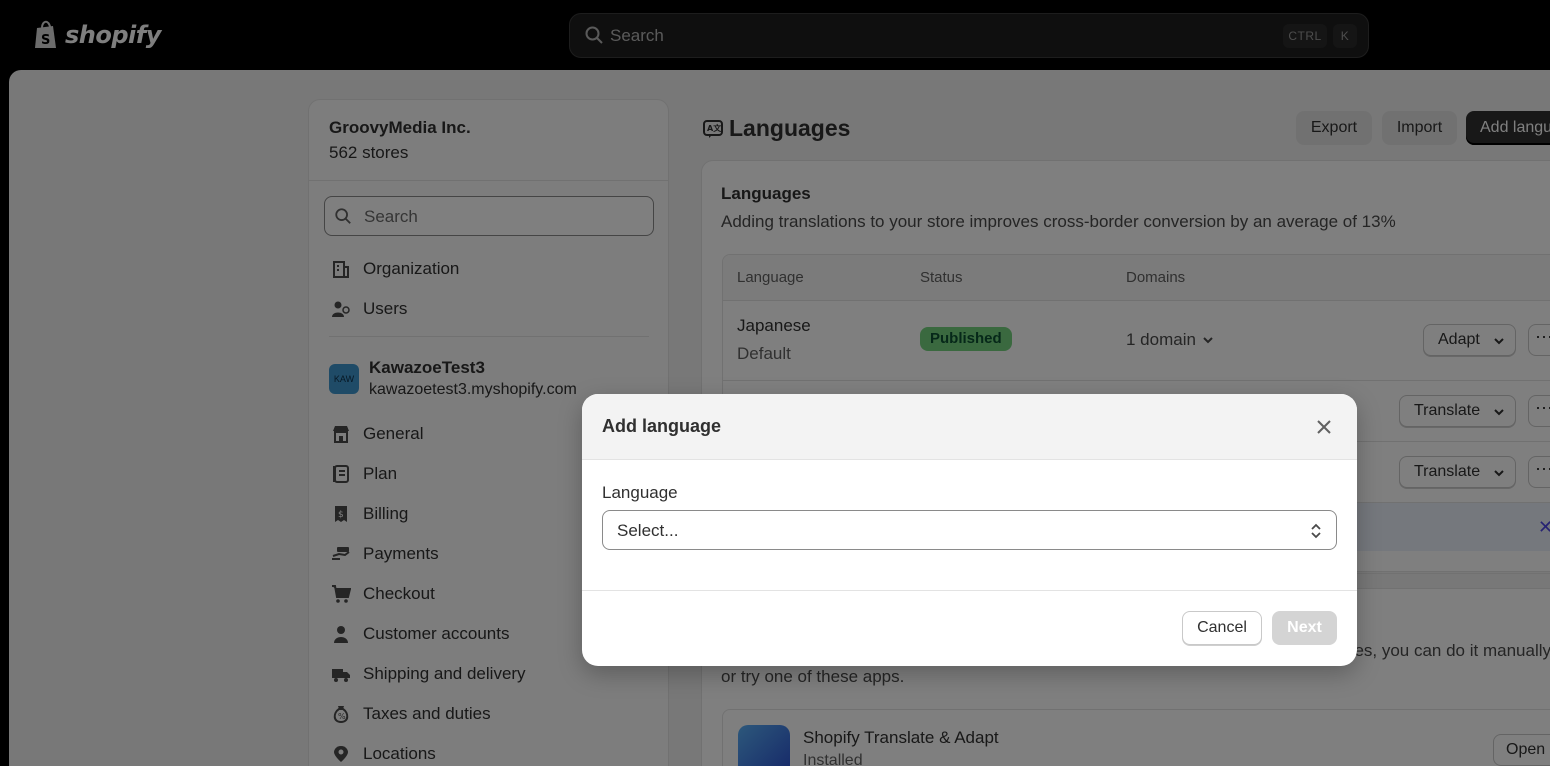 The image size is (1550, 766). Describe the element at coordinates (662, 426) in the screenshot. I see `modal-title: Add language` at that location.